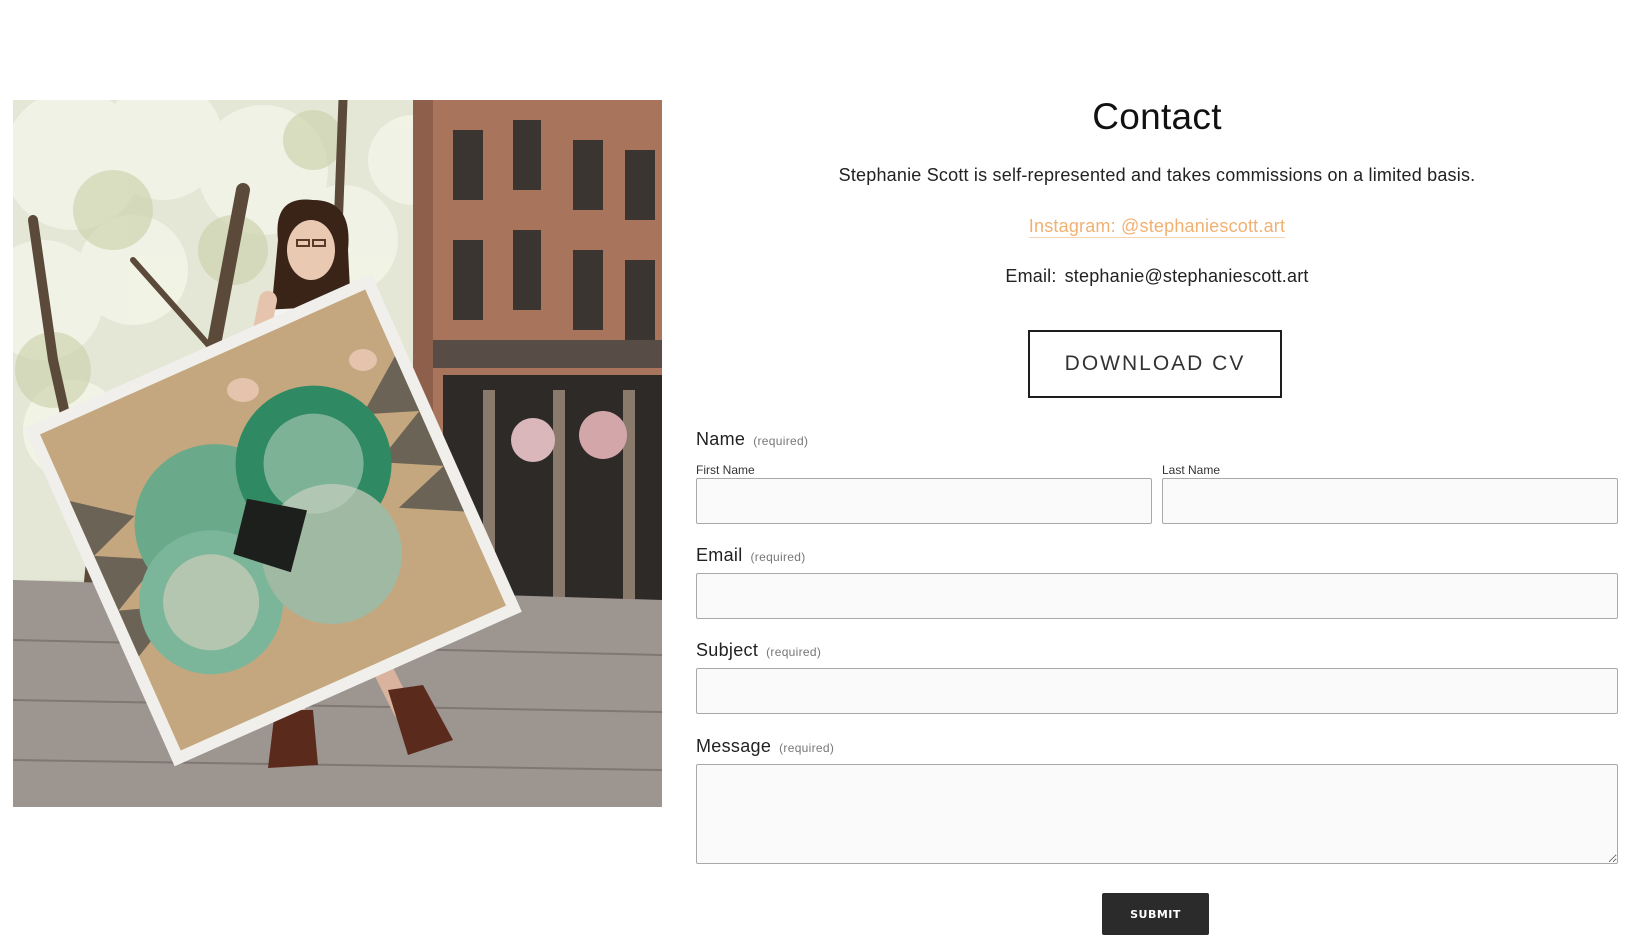 This screenshot has height=949, width=1629. Describe the element at coordinates (719, 555) in the screenshot. I see `email-label: Email` at that location.